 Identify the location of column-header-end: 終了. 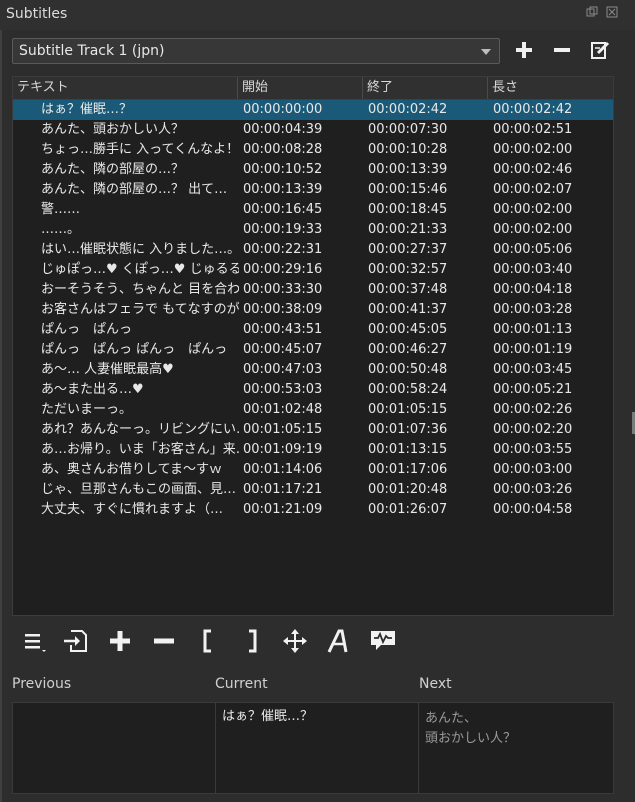
(425, 88).